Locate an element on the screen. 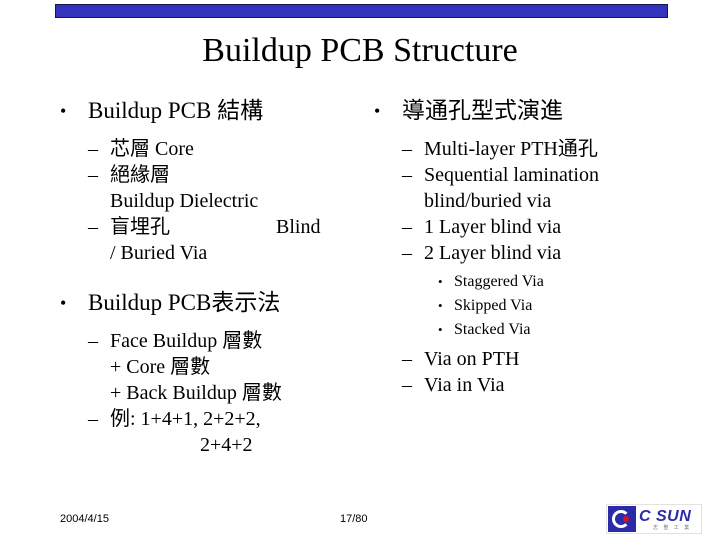 The height and width of the screenshot is (540, 720). left-item-facebuildup-cont: + Core 層數 is located at coordinates (160, 367).